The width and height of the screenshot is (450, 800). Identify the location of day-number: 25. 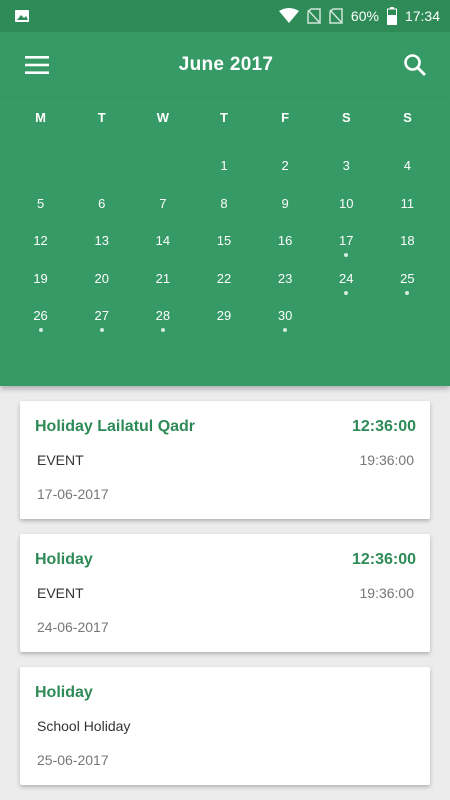
(407, 278).